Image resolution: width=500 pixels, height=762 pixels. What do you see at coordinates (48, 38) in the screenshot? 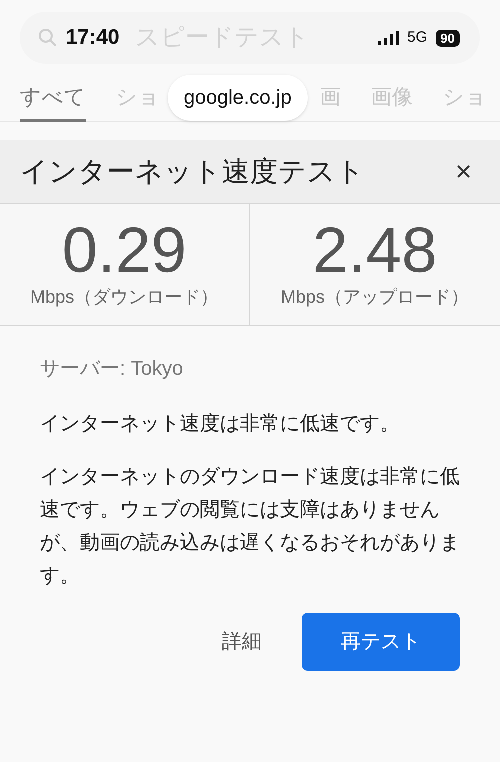
I see `search-icon` at bounding box center [48, 38].